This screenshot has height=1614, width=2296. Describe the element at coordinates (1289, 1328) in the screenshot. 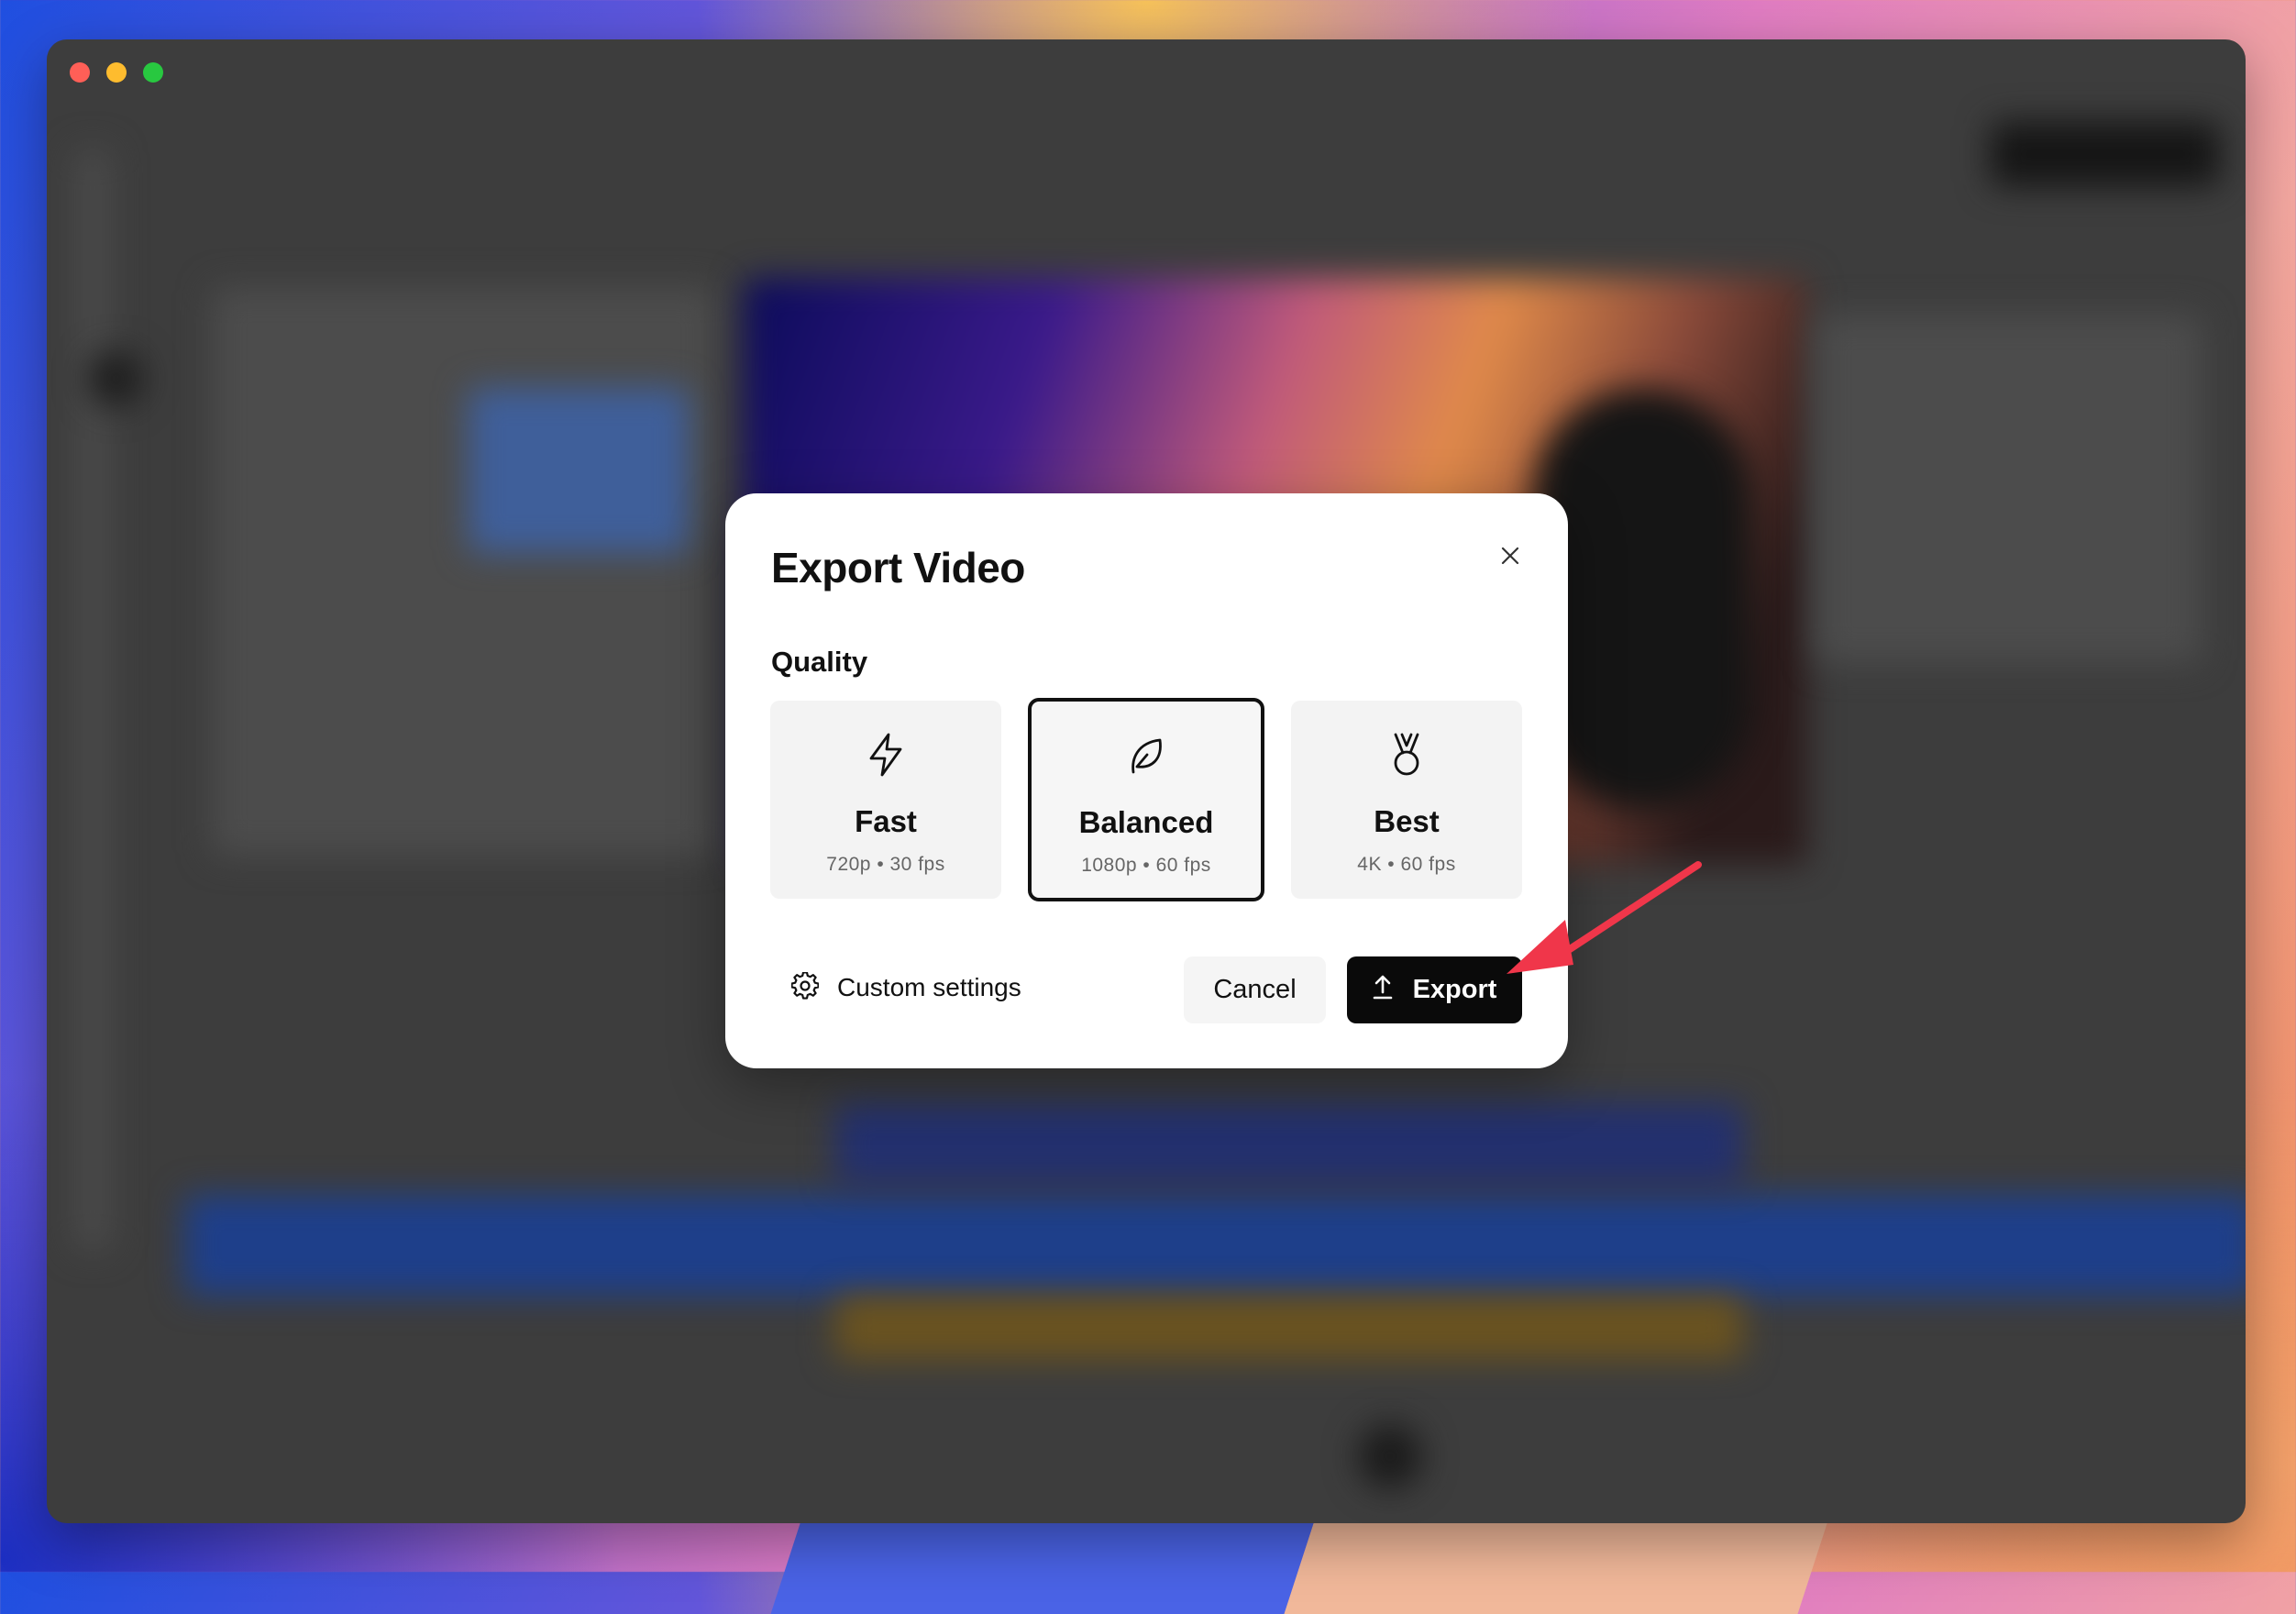

I see `blurred-audio-track` at that location.